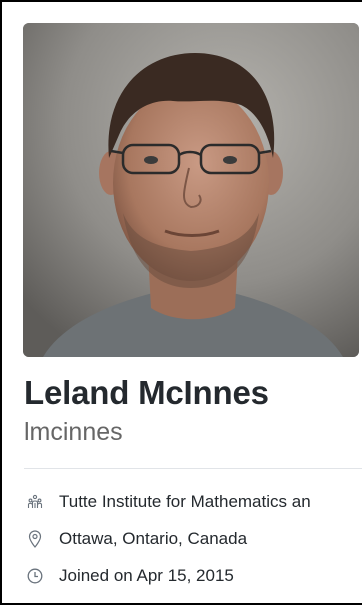 The height and width of the screenshot is (605, 362). Describe the element at coordinates (35, 539) in the screenshot. I see `location-icon` at that location.